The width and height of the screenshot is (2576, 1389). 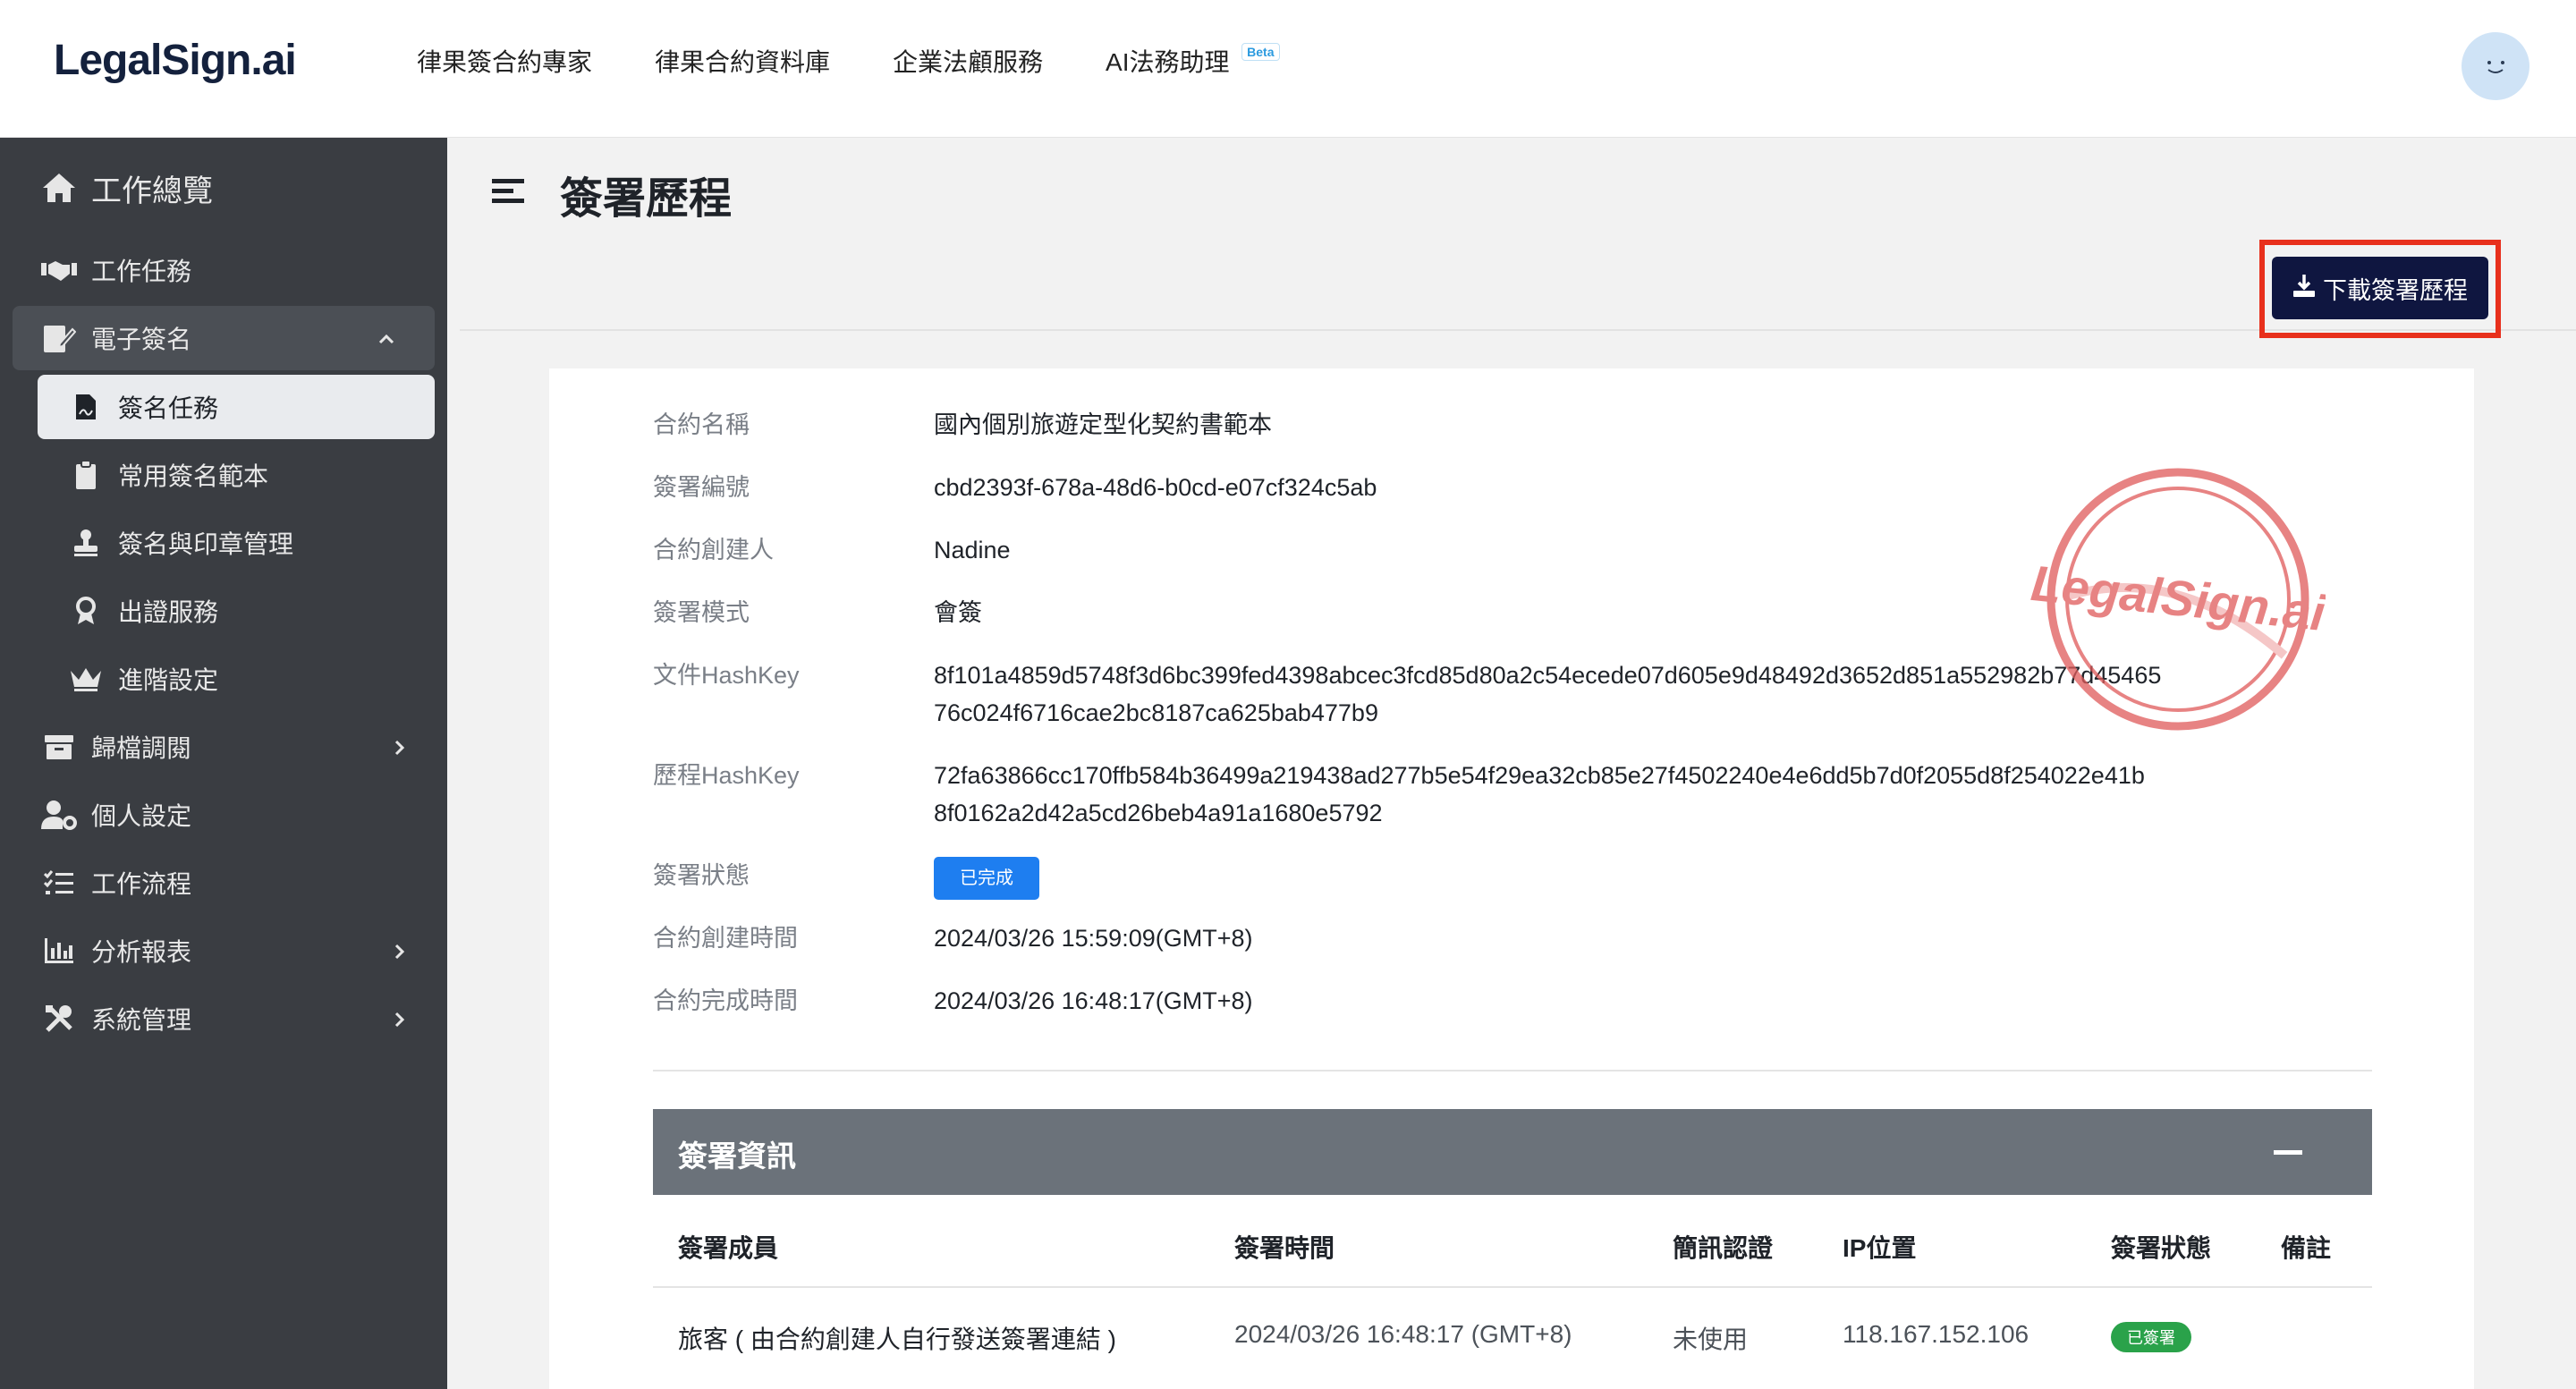 I want to click on avatar-face-icon, so click(x=2495, y=67).